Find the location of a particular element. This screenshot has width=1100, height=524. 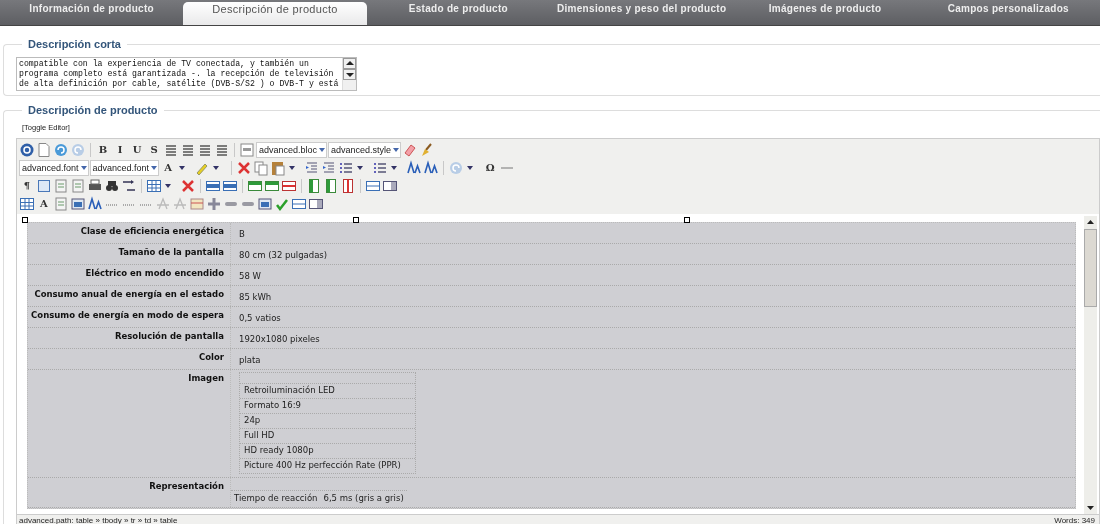

spec-label: Imagen is located at coordinates (206, 378).